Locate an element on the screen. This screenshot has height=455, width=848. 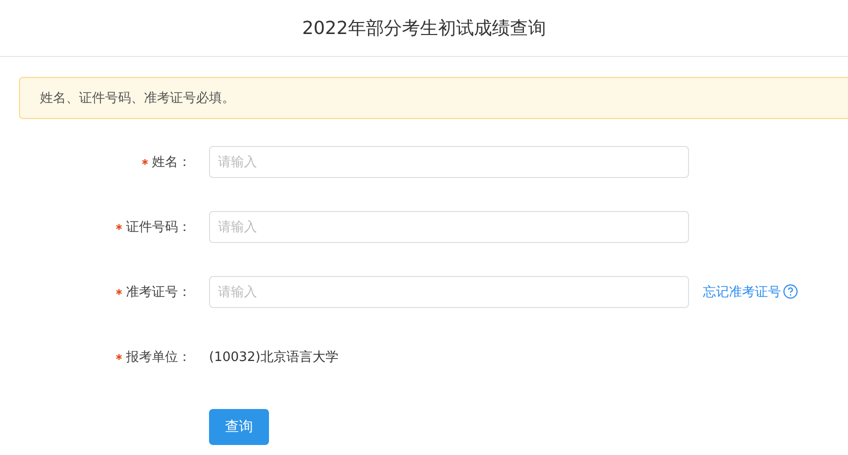
page-title: 2022年部分考生初试成绩查询 is located at coordinates (424, 28).